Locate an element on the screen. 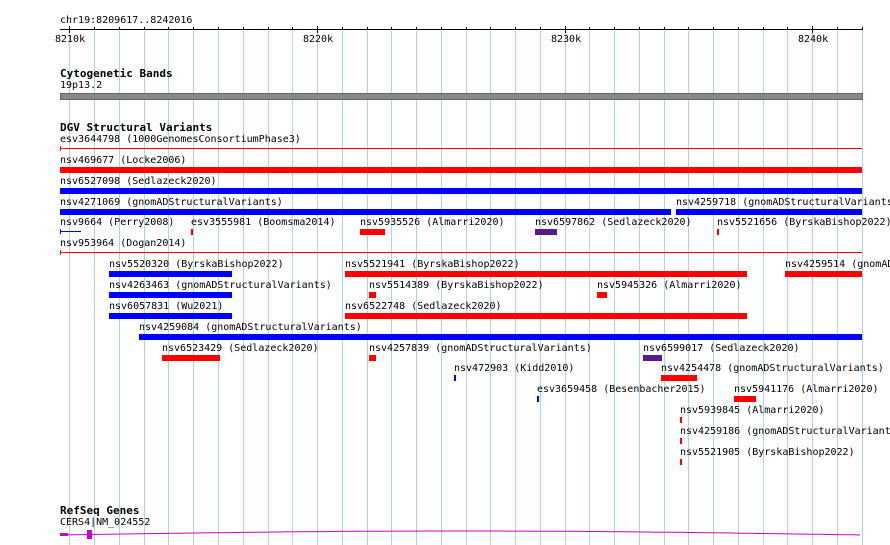 The image size is (890, 545). sv-feature-label: nsv6523429 (Sedlazeck2020) is located at coordinates (240, 349).